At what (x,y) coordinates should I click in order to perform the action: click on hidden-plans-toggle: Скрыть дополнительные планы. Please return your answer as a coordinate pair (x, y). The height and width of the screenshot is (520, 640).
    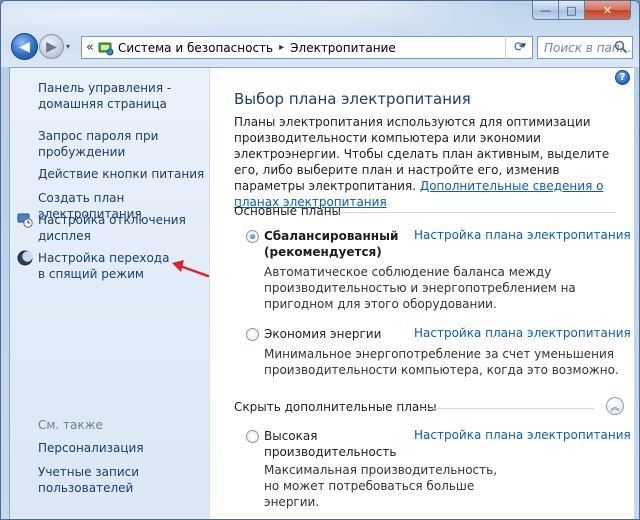
    Looking at the image, I should click on (335, 407).